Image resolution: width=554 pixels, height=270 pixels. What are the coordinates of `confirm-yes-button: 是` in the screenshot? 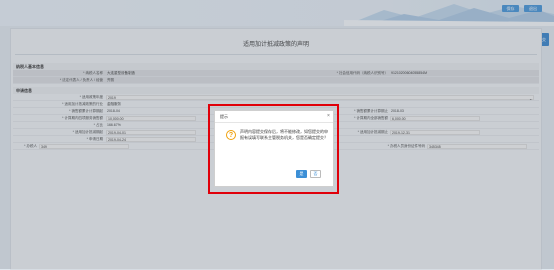 It's located at (301, 174).